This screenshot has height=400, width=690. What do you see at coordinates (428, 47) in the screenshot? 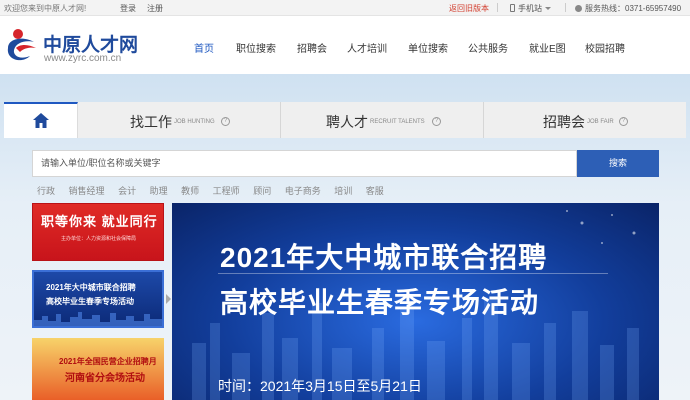
I see `nav-company-search: 单位搜索` at bounding box center [428, 47].